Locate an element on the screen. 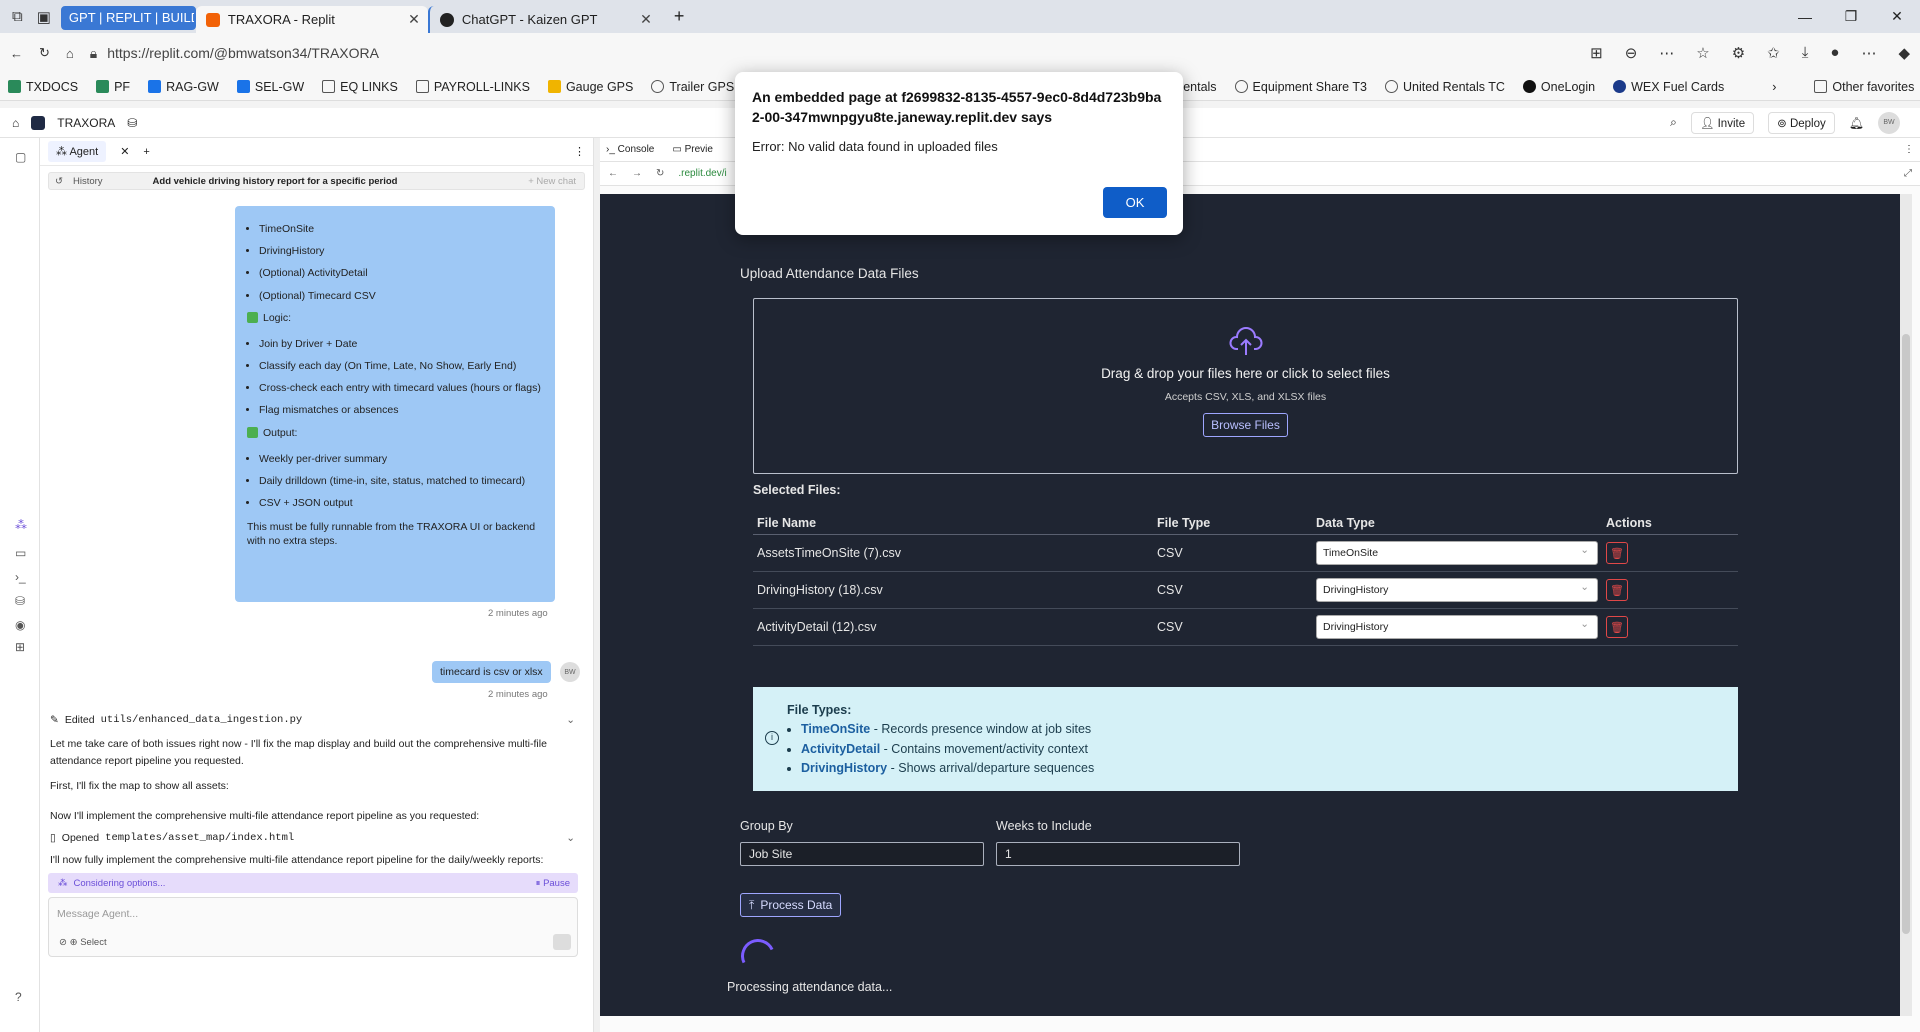 The height and width of the screenshot is (1032, 1920). fav-wex: WEX Fuel Cards is located at coordinates (1668, 87).